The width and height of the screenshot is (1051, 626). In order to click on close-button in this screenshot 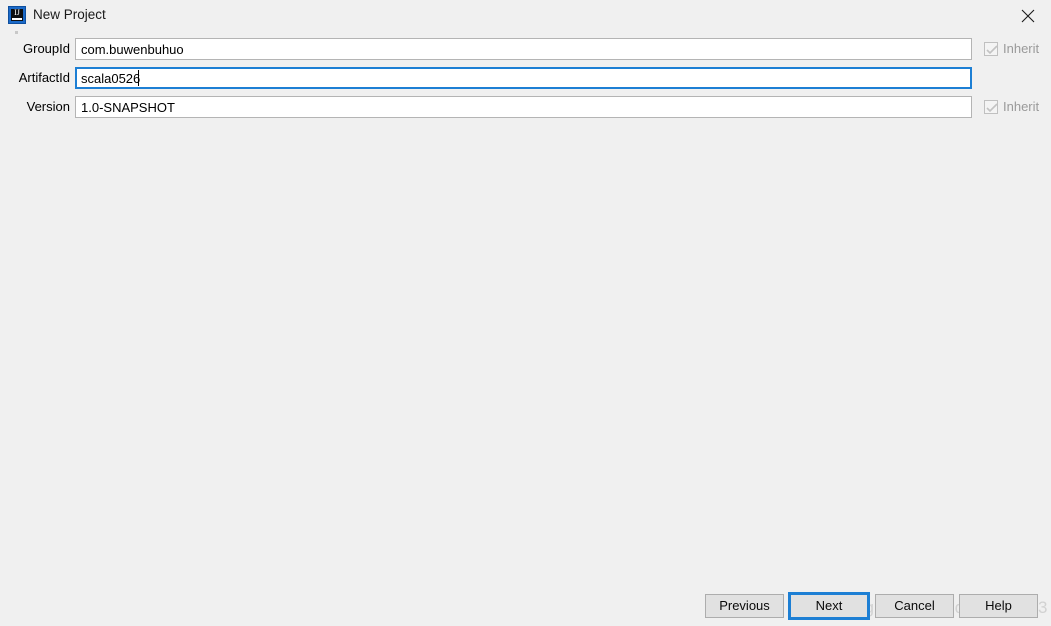, I will do `click(1028, 15)`.